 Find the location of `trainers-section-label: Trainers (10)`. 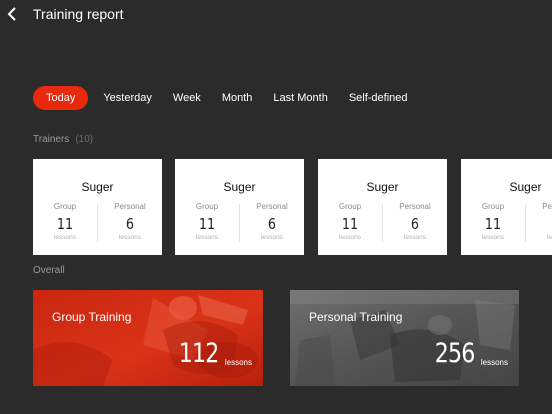

trainers-section-label: Trainers (10) is located at coordinates (63, 139).